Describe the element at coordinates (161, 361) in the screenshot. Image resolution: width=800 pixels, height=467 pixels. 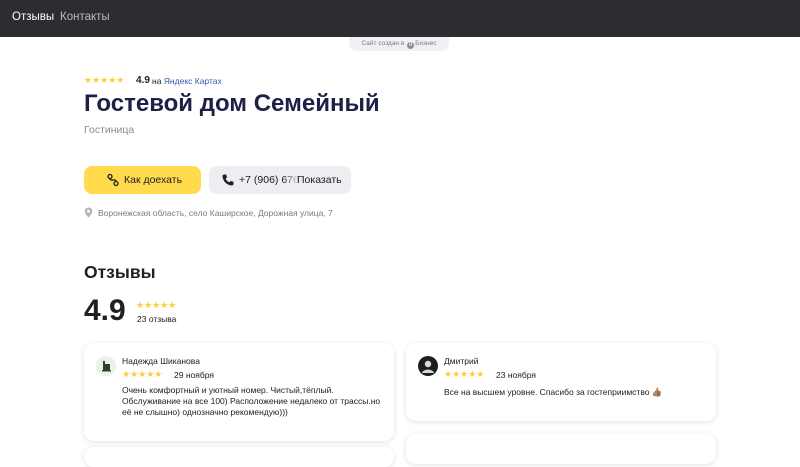
I see `review-author: Надежда Шиканова` at that location.